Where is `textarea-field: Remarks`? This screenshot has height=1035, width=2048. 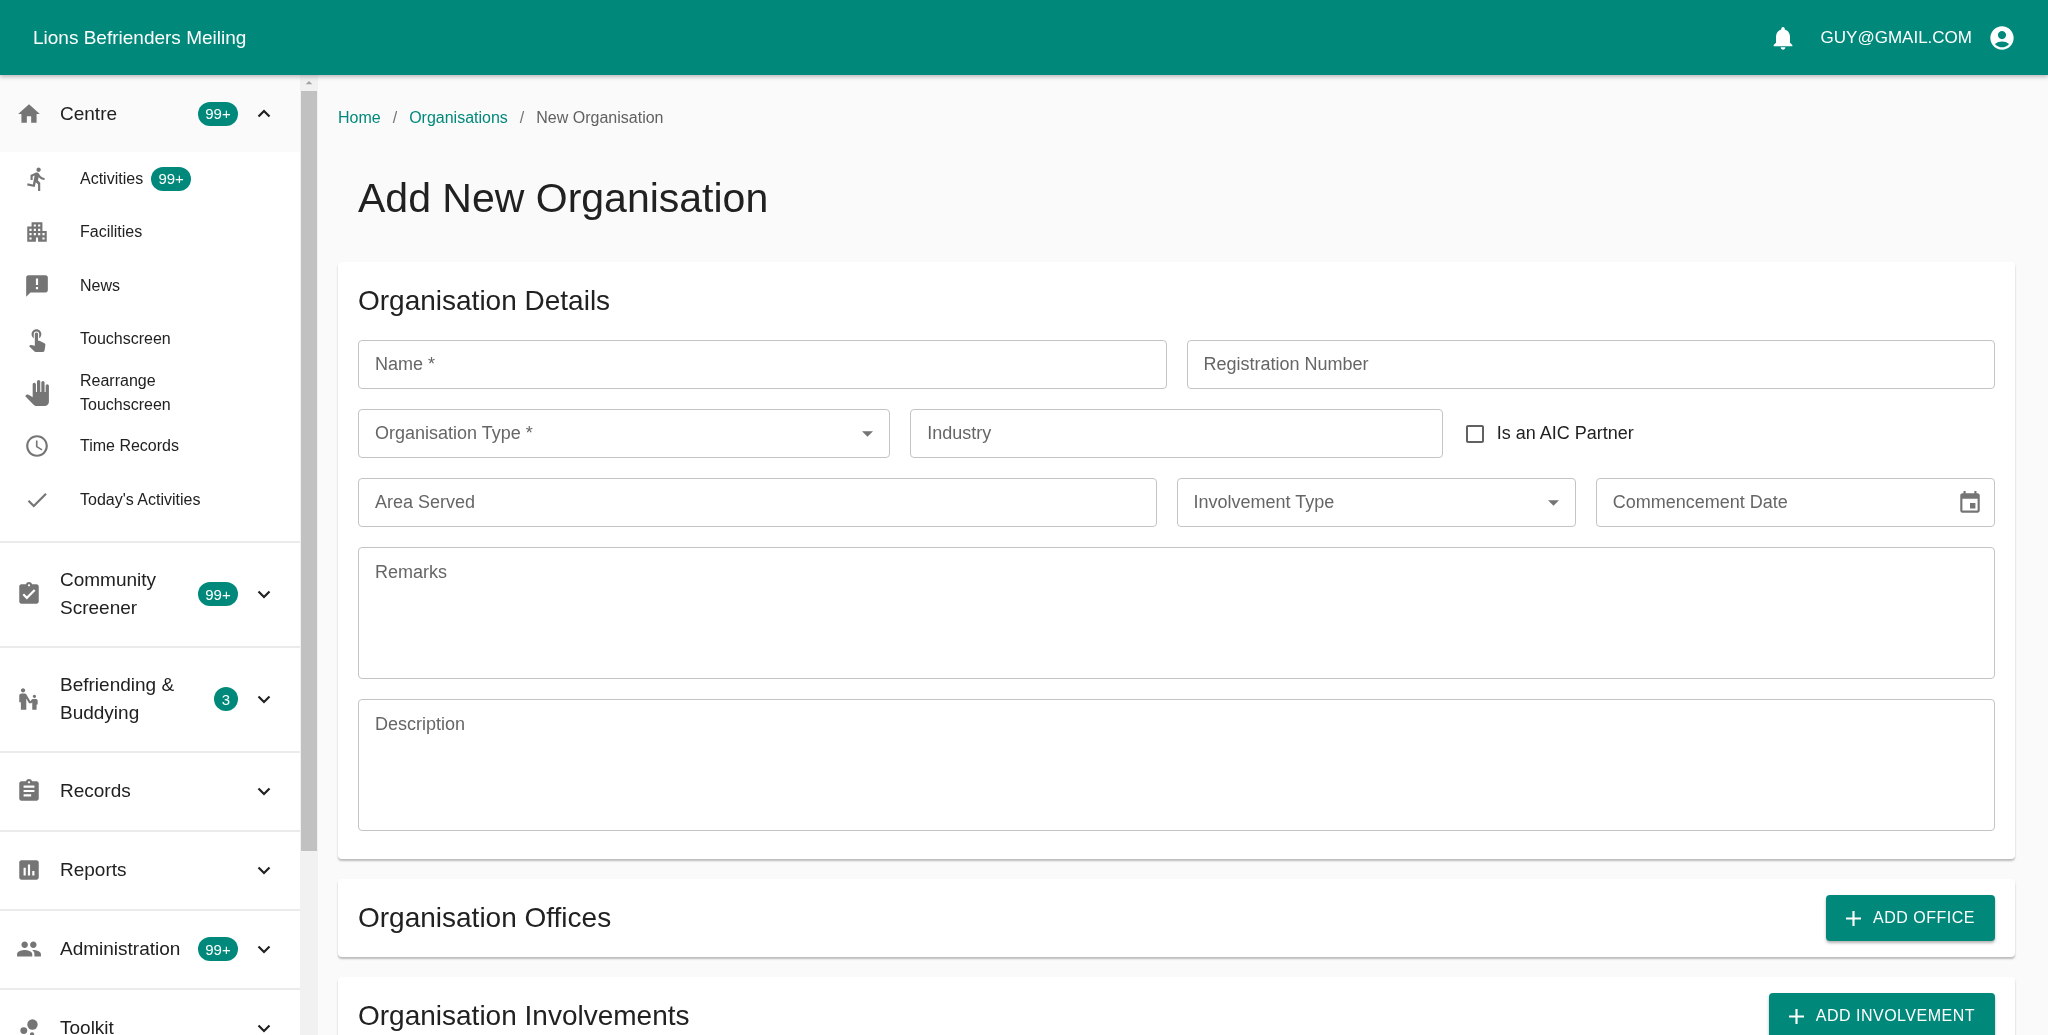 textarea-field: Remarks is located at coordinates (1176, 613).